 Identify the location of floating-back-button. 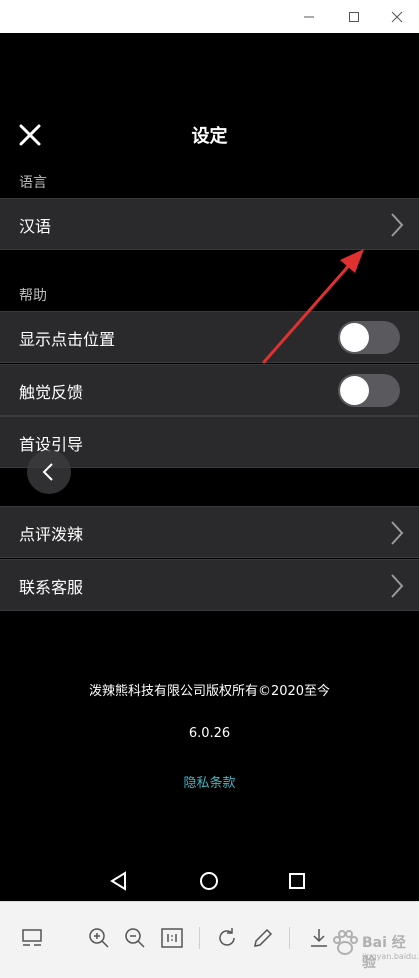
(49, 472).